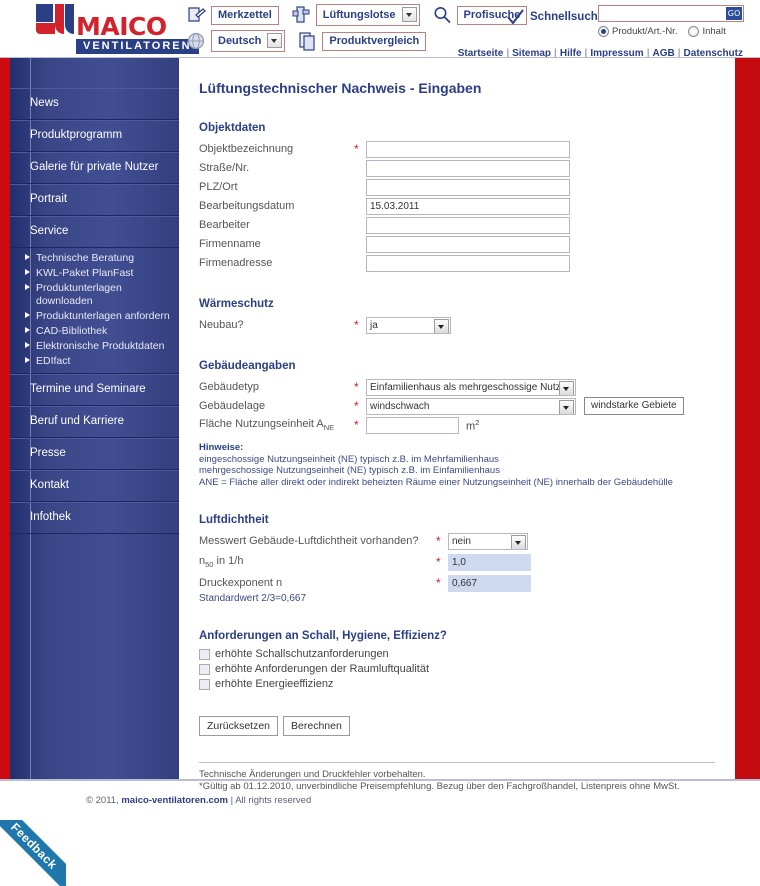 This screenshot has height=886, width=760. I want to click on sidebar-item-beruf-und-karriere: Beruf und Karriere, so click(94, 422).